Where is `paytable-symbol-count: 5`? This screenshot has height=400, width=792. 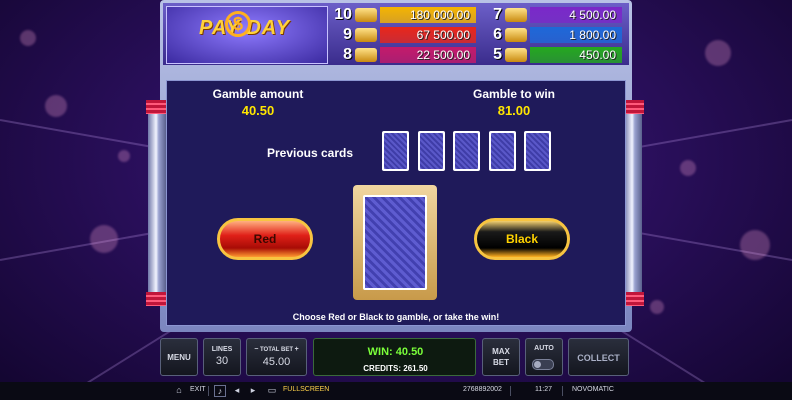 paytable-symbol-count: 5 is located at coordinates (497, 54).